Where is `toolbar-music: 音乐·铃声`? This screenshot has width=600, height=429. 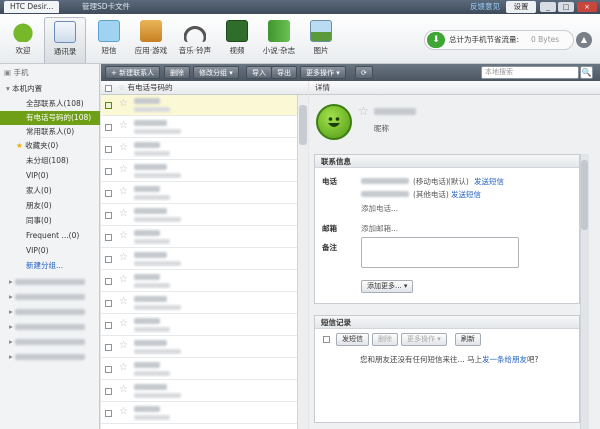 toolbar-music: 音乐·铃声 is located at coordinates (195, 40).